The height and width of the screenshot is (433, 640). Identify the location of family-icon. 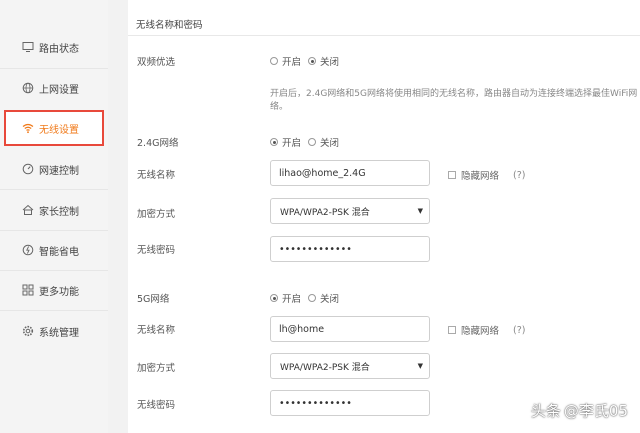
(28, 210).